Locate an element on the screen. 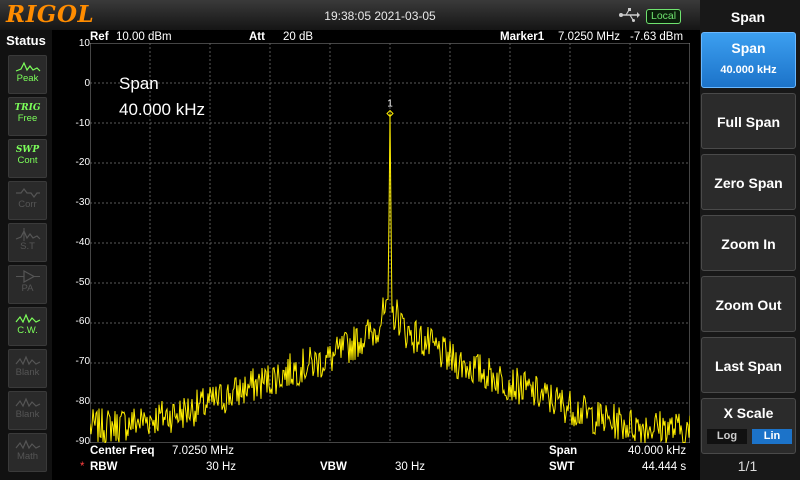 Image resolution: width=800 pixels, height=480 pixels. rbw-label: RBW is located at coordinates (103, 467).